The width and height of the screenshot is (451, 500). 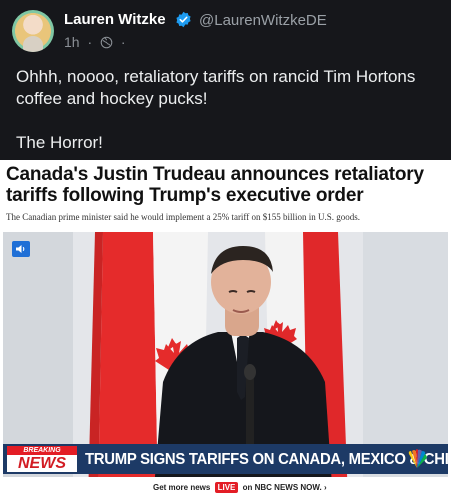 What do you see at coordinates (33, 31) in the screenshot?
I see `avatar` at bounding box center [33, 31].